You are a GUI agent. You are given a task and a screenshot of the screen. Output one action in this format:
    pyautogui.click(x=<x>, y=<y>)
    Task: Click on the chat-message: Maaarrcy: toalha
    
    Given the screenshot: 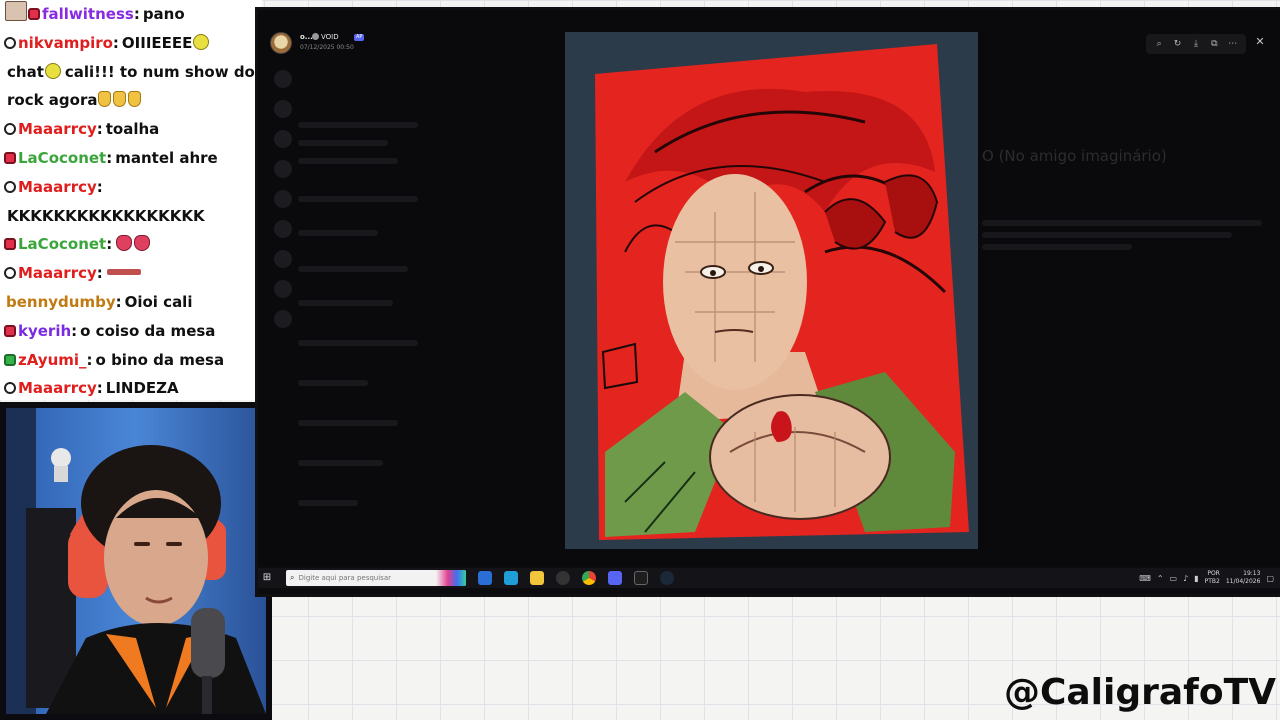 What is the action you would take?
    pyautogui.click(x=131, y=129)
    